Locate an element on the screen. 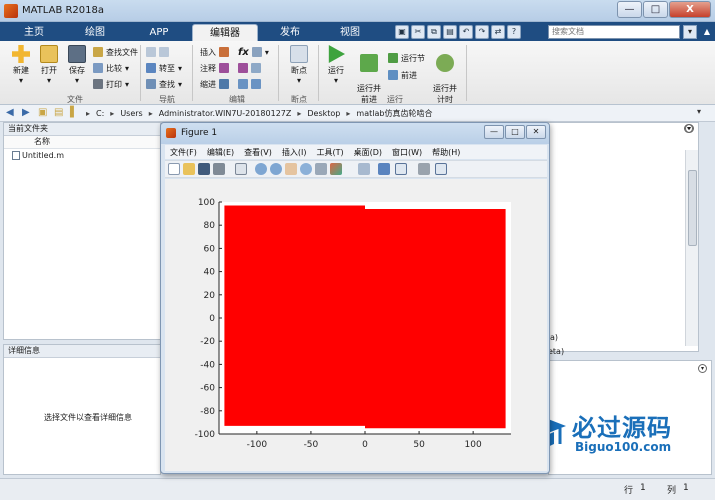  figure-close-button: ✕ is located at coordinates (536, 132).